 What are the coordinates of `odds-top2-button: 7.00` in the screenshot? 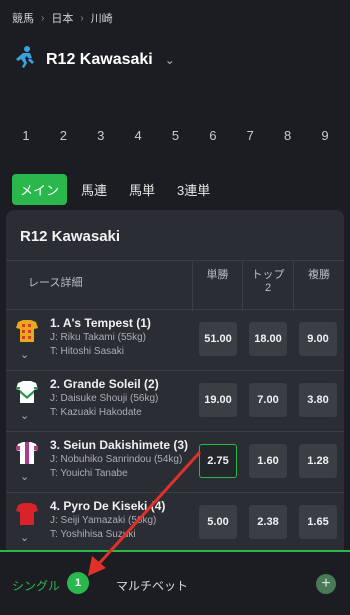 It's located at (268, 400).